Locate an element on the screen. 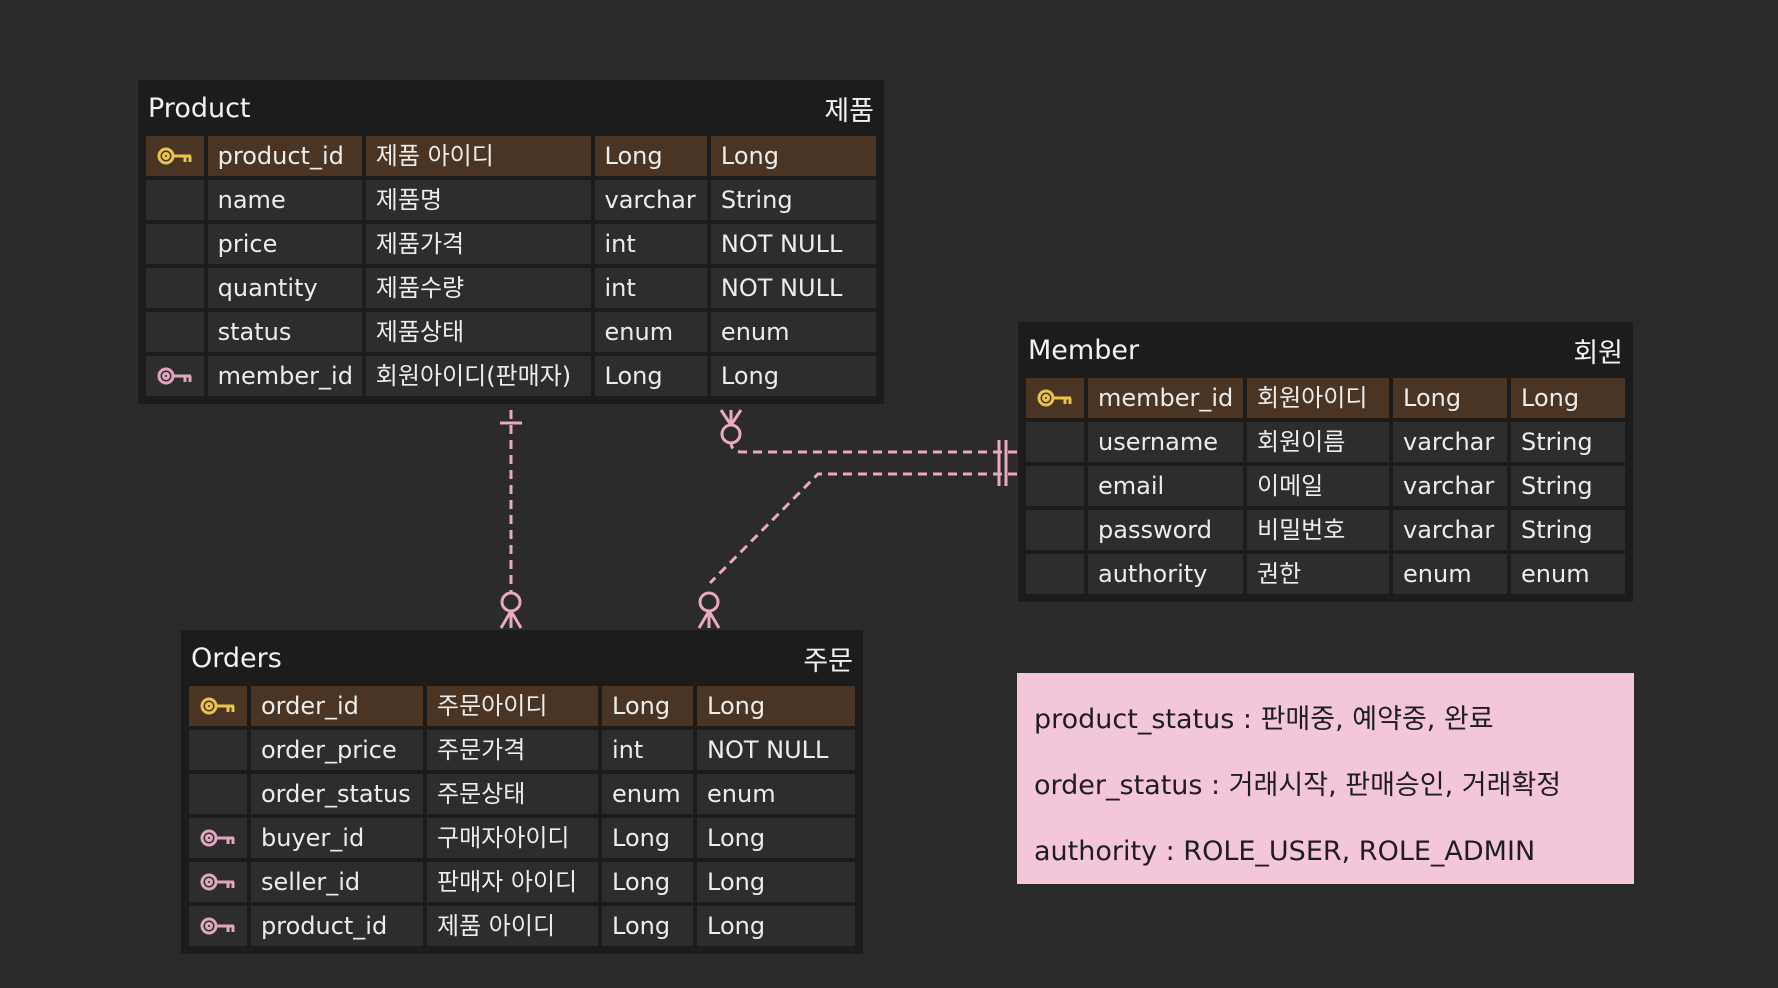  column-cell: password is located at coordinates (1165, 530).